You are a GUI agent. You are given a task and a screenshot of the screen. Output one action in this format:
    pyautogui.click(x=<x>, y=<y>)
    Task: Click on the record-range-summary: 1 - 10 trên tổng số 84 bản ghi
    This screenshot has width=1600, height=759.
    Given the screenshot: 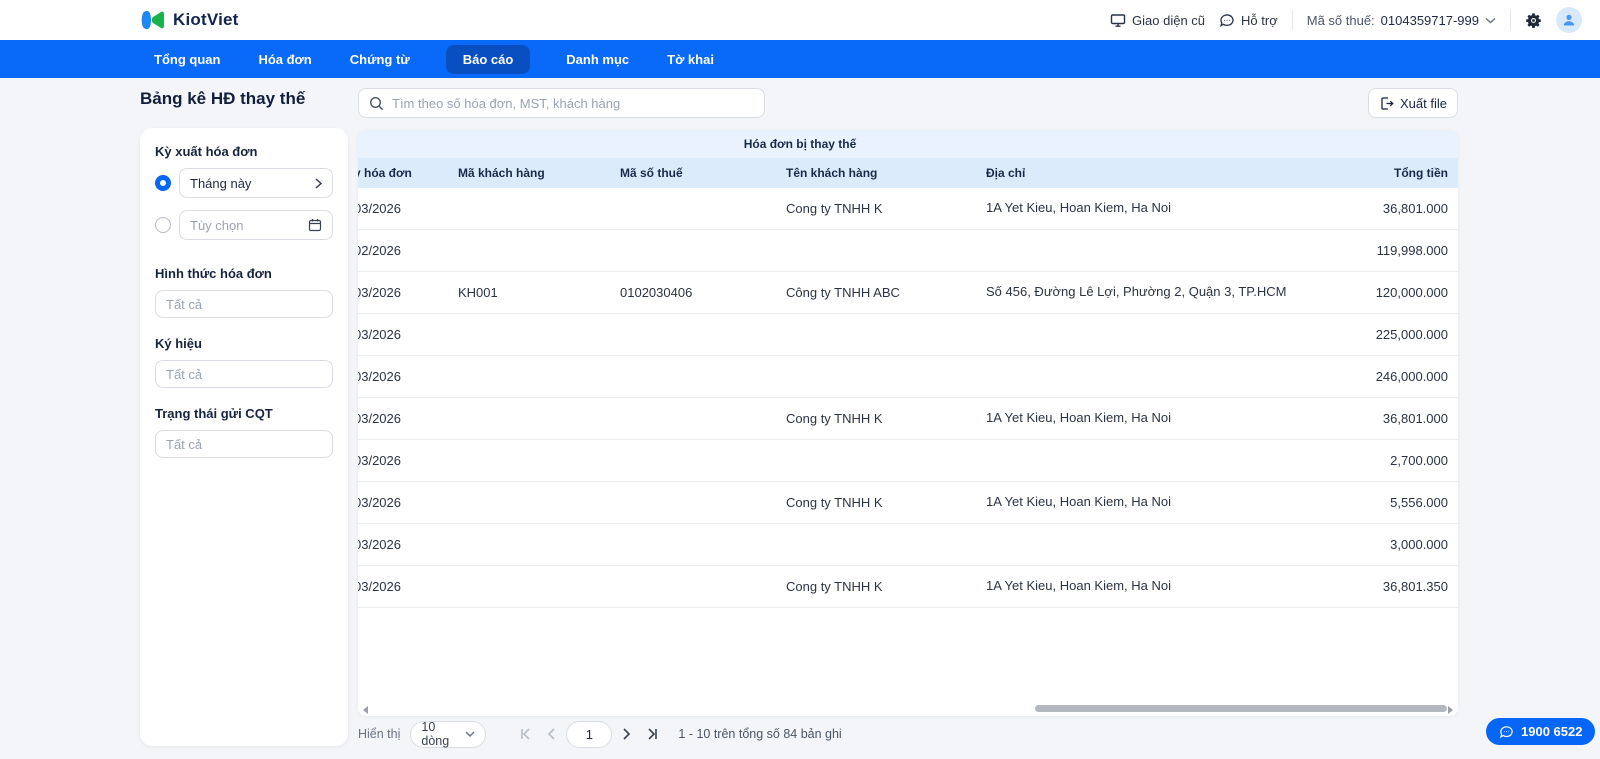 What is the action you would take?
    pyautogui.click(x=760, y=734)
    